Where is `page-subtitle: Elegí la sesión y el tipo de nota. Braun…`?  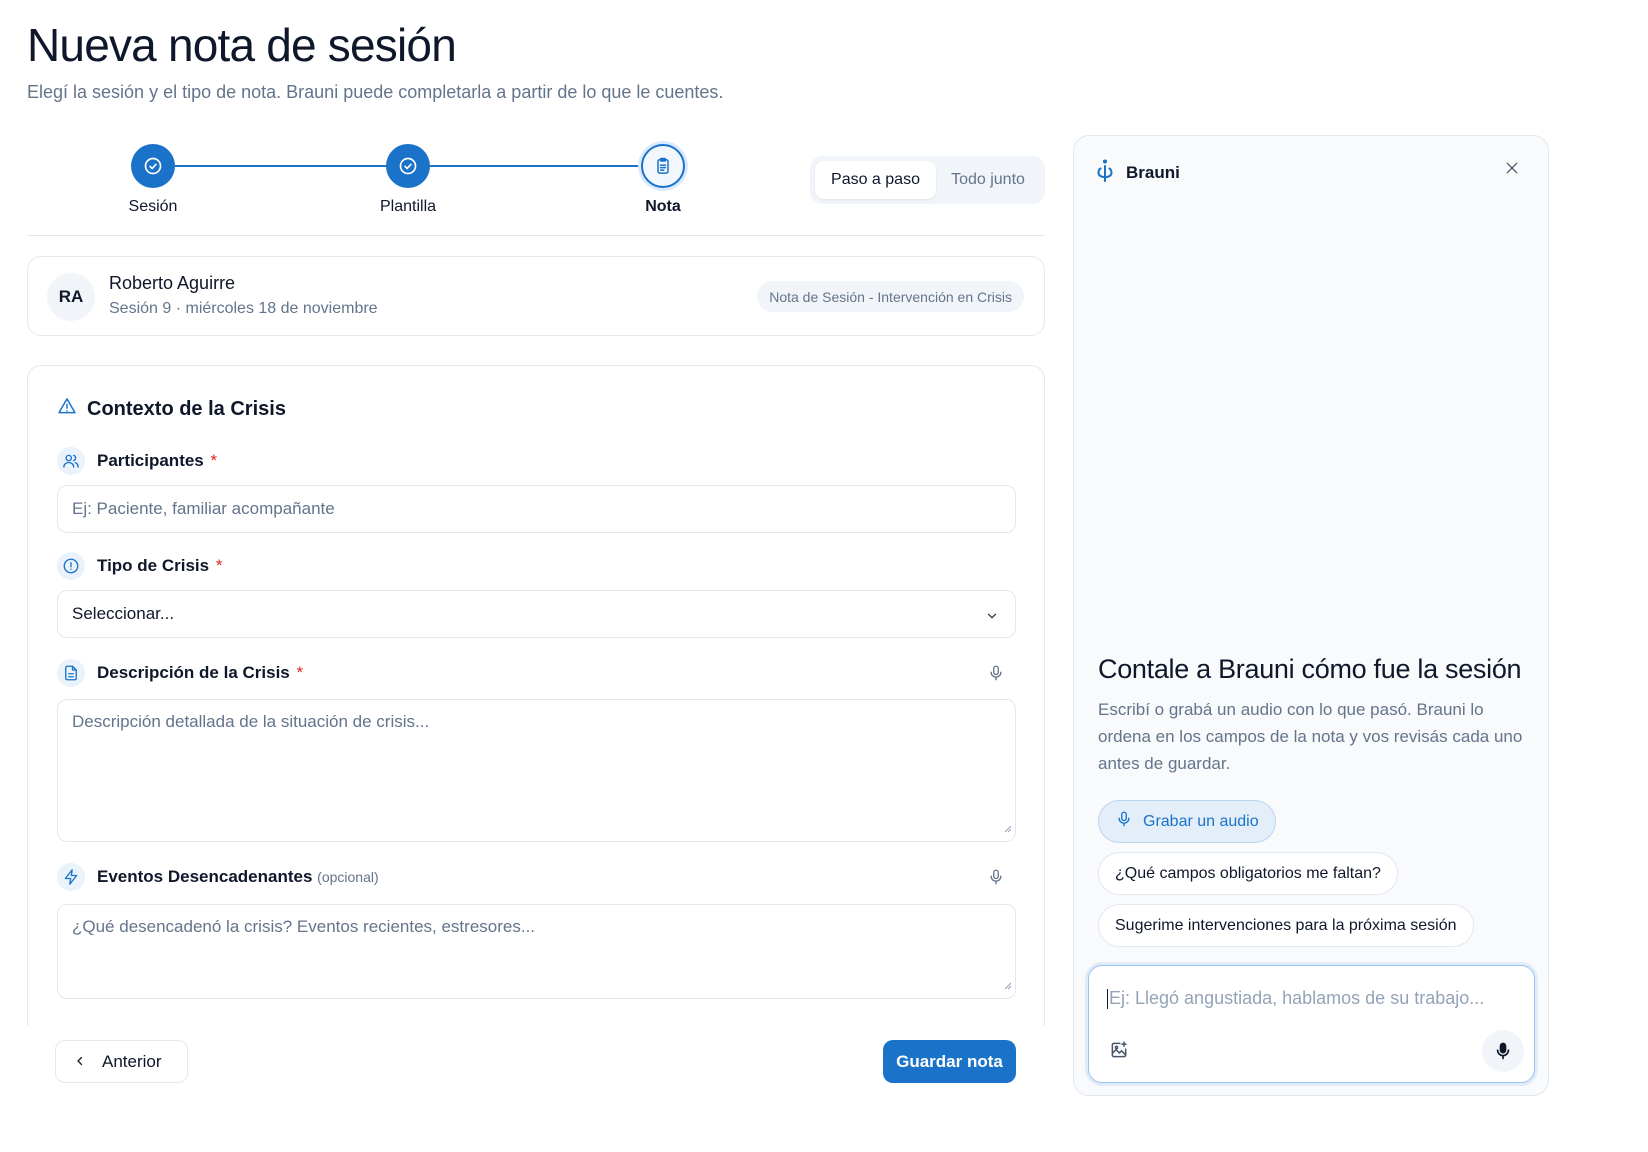 page-subtitle: Elegí la sesión y el tipo de nota. Braun… is located at coordinates (375, 92).